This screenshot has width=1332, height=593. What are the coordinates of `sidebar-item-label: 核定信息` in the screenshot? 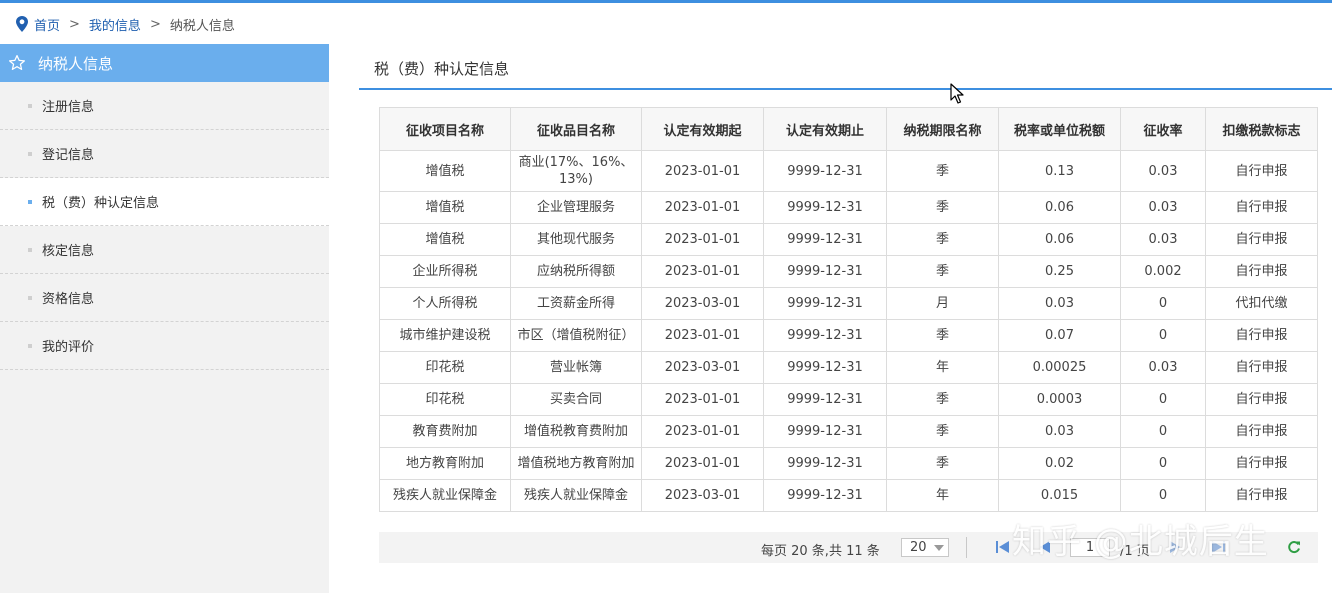 It's located at (68, 251).